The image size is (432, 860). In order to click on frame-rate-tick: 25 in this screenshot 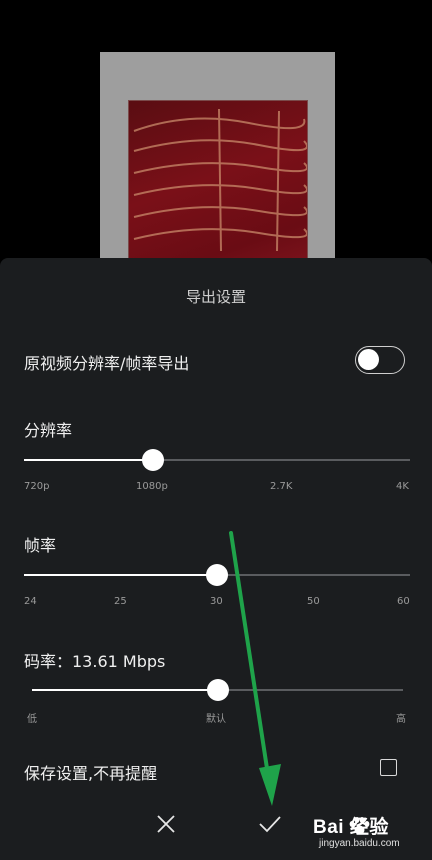, I will do `click(120, 601)`.